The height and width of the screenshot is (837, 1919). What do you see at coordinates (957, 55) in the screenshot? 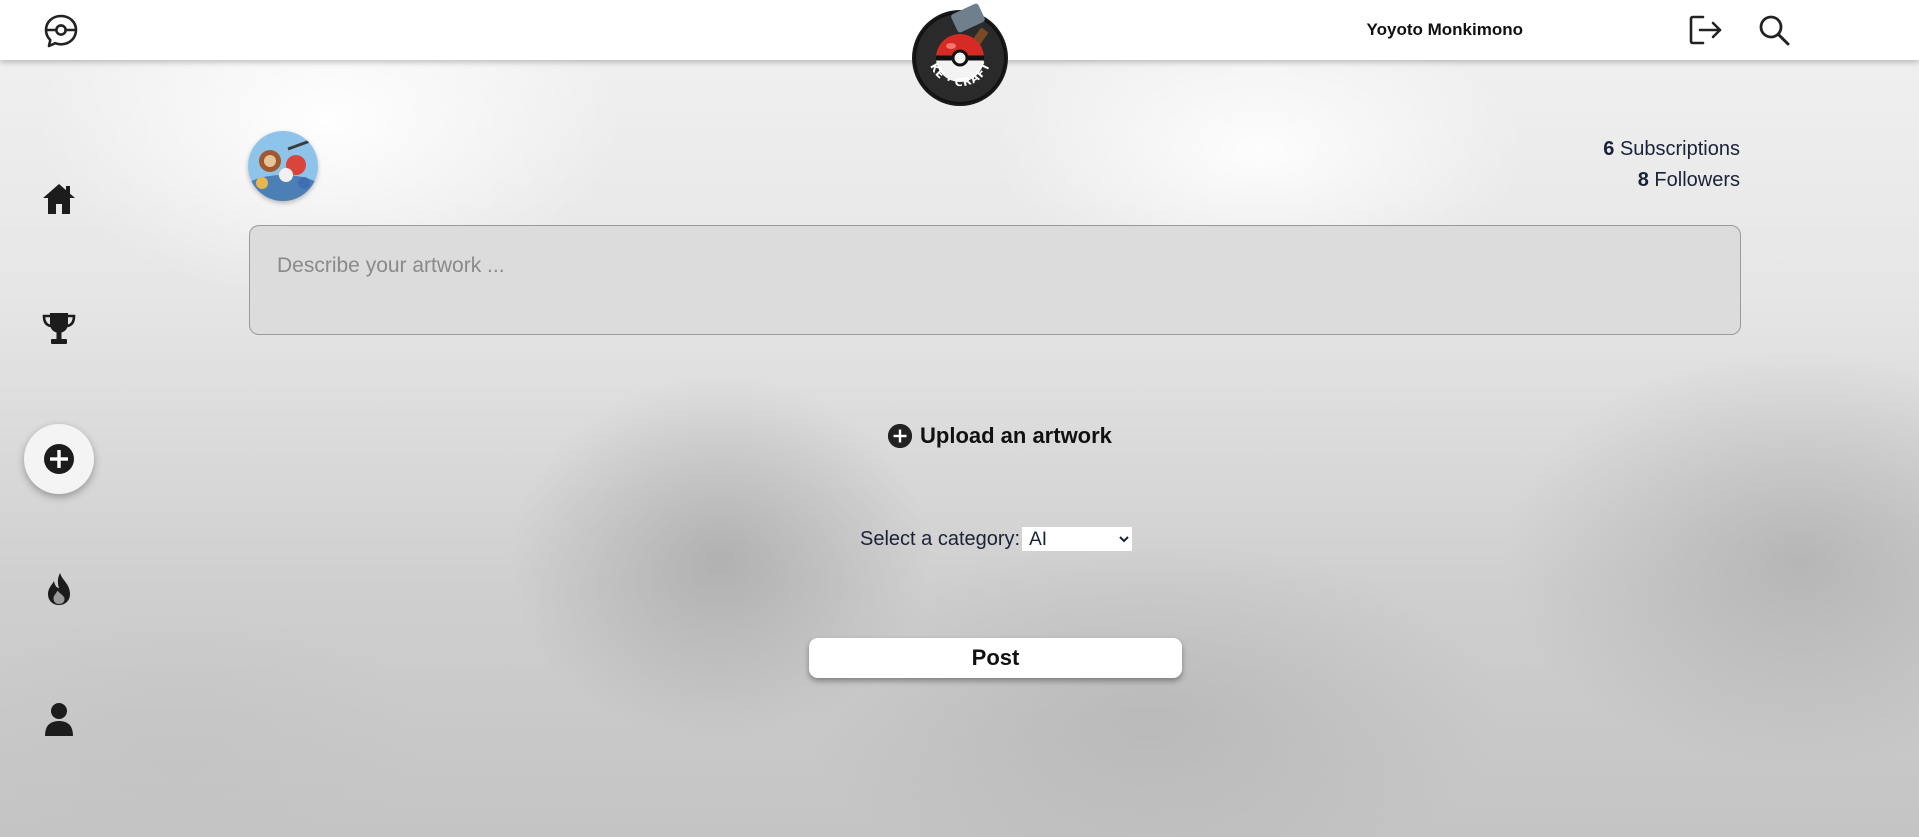
I see `poke-crafter-logo: POKE · CRAFTER` at bounding box center [957, 55].